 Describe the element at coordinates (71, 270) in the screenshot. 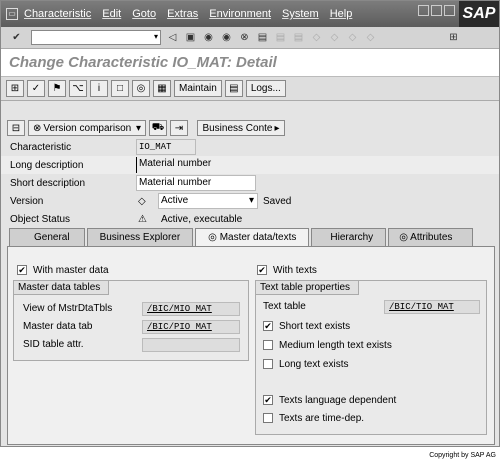

I see `with-master-data-label: With master data` at that location.